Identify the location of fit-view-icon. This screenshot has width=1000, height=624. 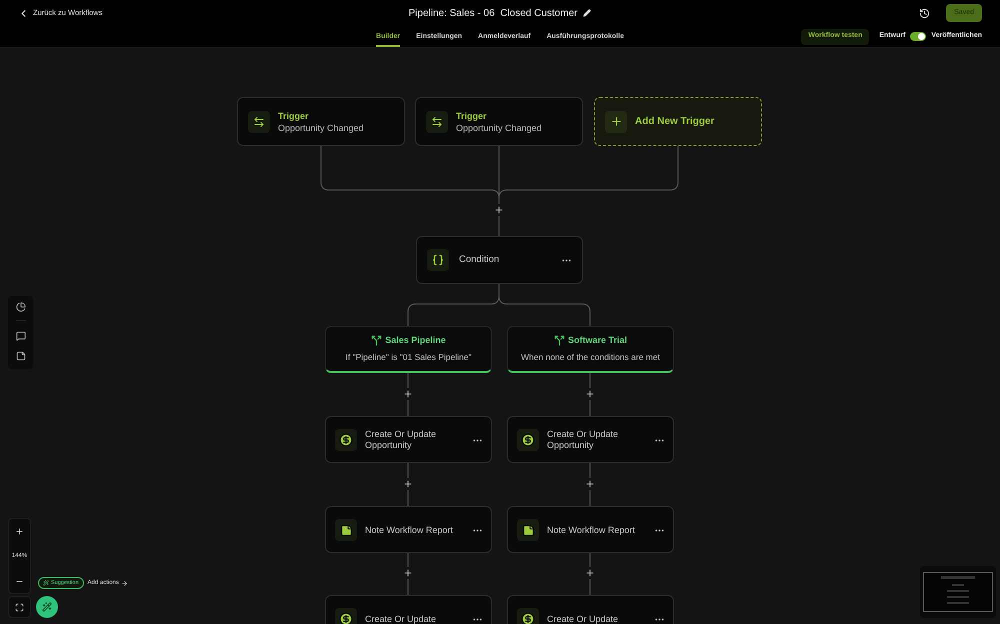
(19, 607).